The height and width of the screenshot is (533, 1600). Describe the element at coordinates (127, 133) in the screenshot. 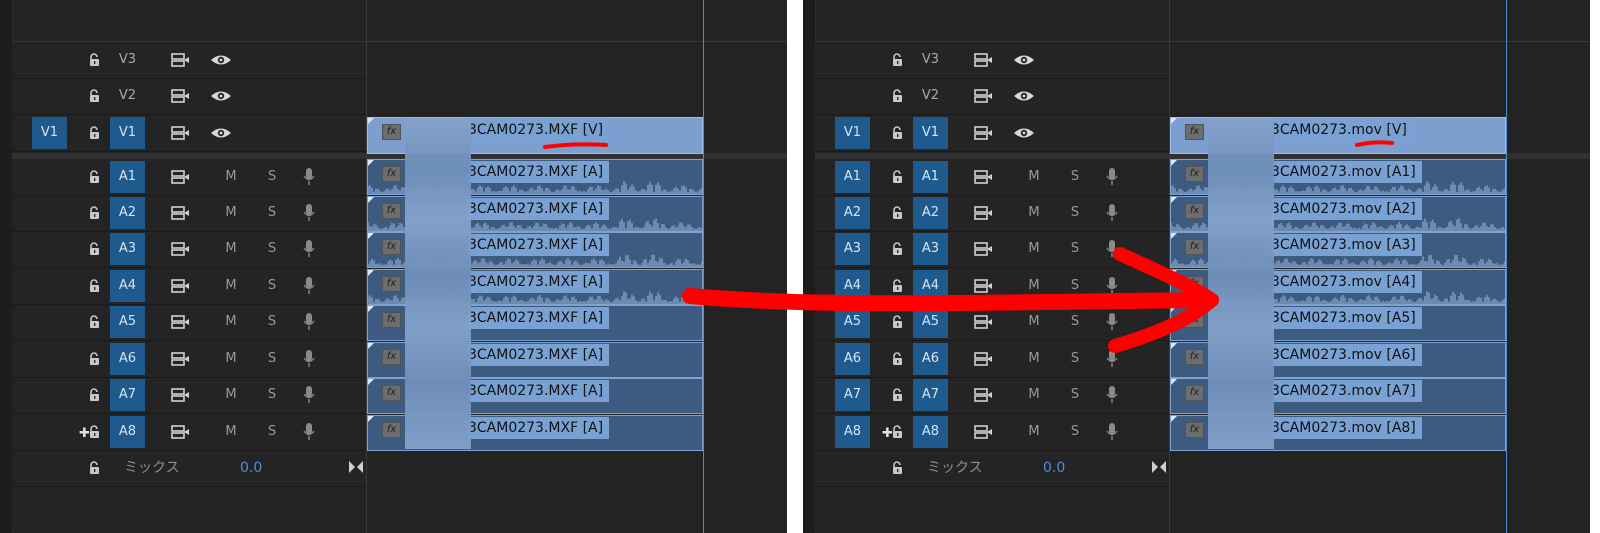

I see `track-target-v1: V1` at that location.